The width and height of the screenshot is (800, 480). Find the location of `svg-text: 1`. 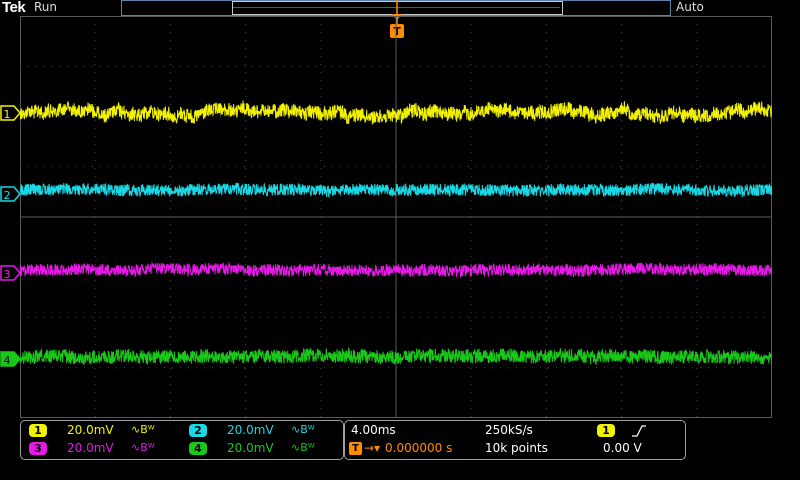

svg-text: 1 is located at coordinates (7, 114).